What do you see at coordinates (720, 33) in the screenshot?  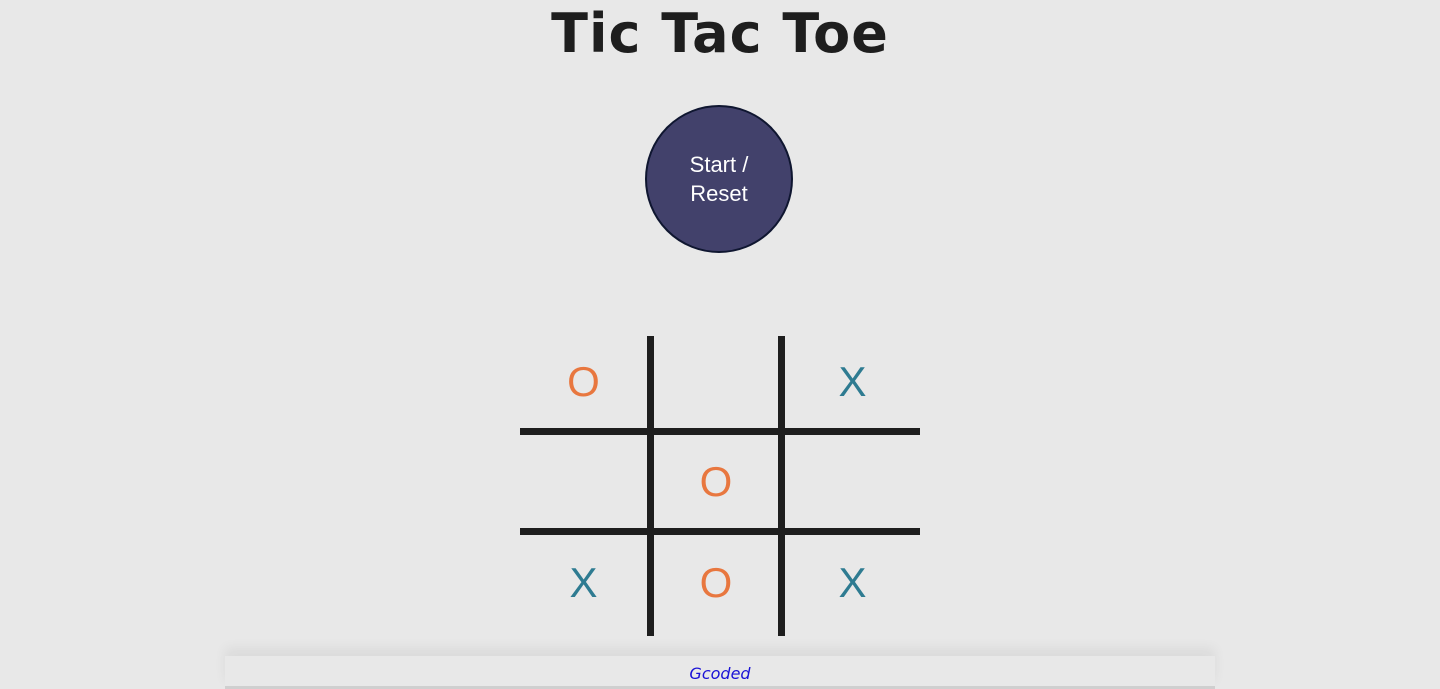 I see `page-title: Tic Tac Toe` at bounding box center [720, 33].